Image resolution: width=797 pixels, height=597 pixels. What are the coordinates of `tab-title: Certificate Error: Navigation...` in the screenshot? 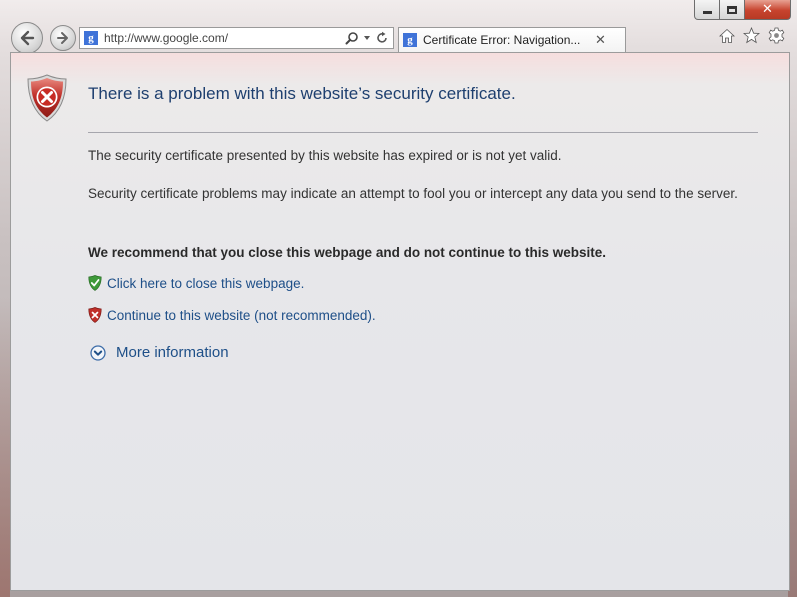 It's located at (502, 40).